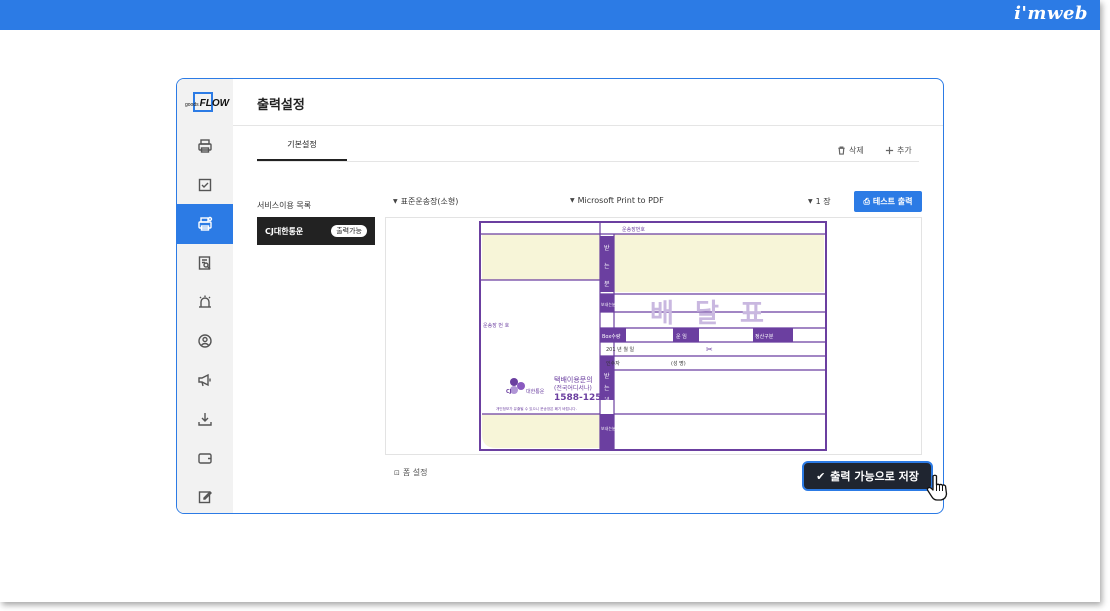 The height and width of the screenshot is (611, 1110). Describe the element at coordinates (581, 398) in the screenshot. I see `inquiry-phone: 1588-1255` at that location.